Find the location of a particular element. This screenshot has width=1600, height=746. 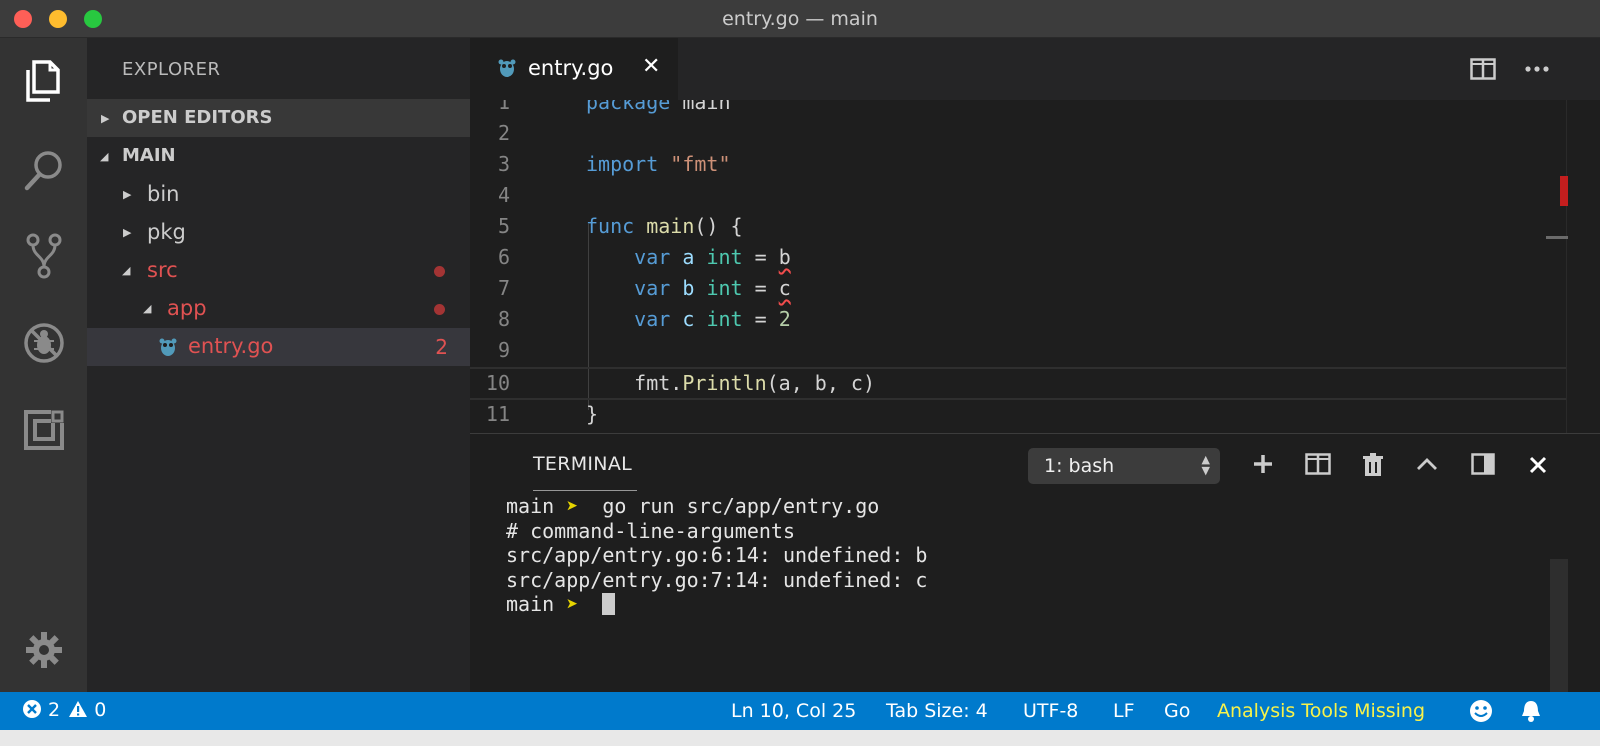

code-line-2: 2 is located at coordinates (1018, 134).